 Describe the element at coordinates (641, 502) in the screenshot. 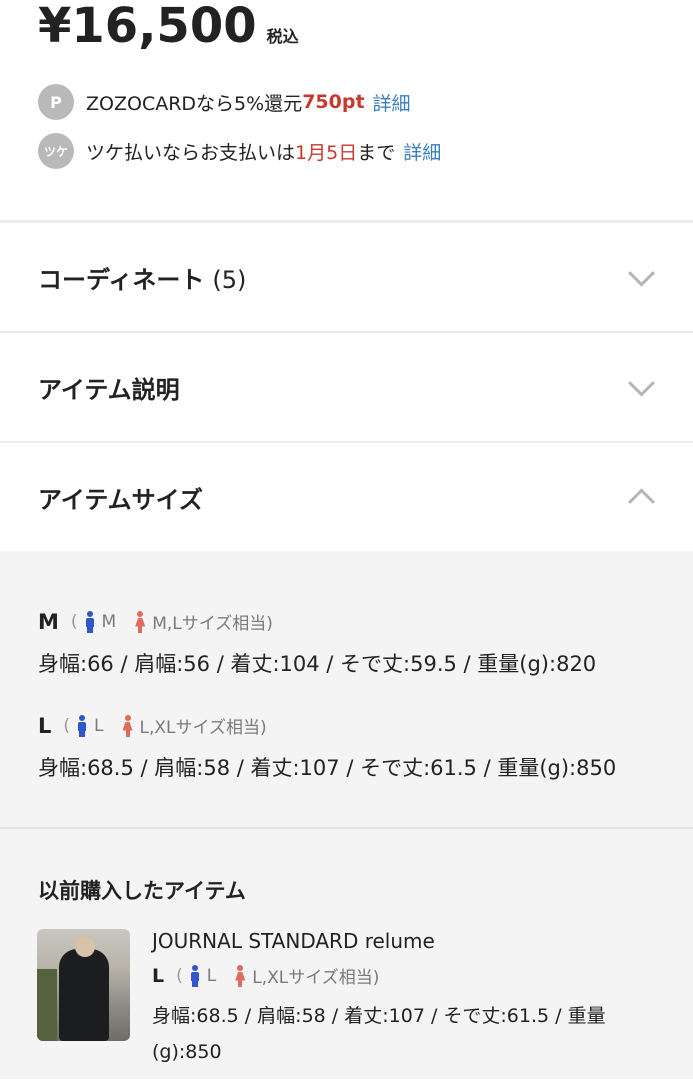

I see `chevron-up-icon` at that location.